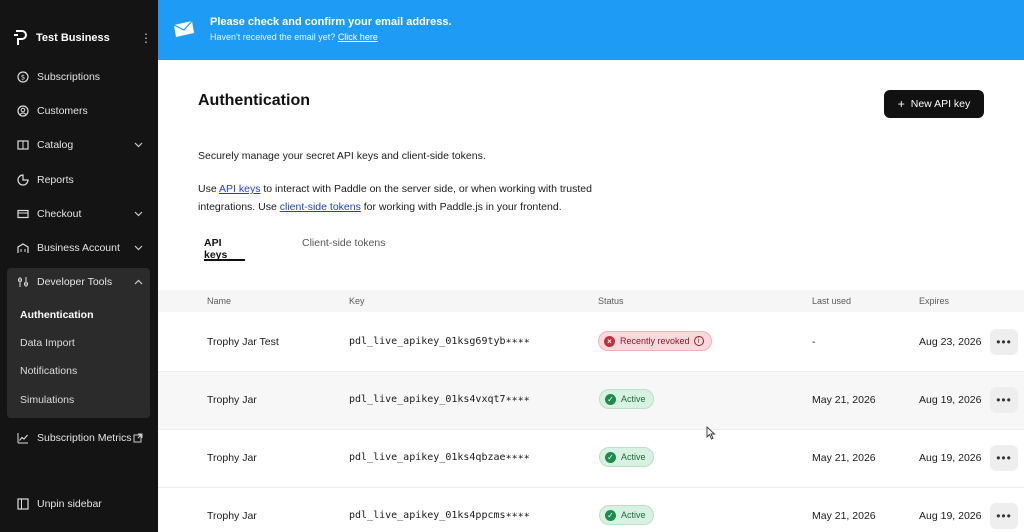 This screenshot has width=1024, height=532. What do you see at coordinates (79, 111) in the screenshot?
I see `sidebar-item-customers: Customers` at bounding box center [79, 111].